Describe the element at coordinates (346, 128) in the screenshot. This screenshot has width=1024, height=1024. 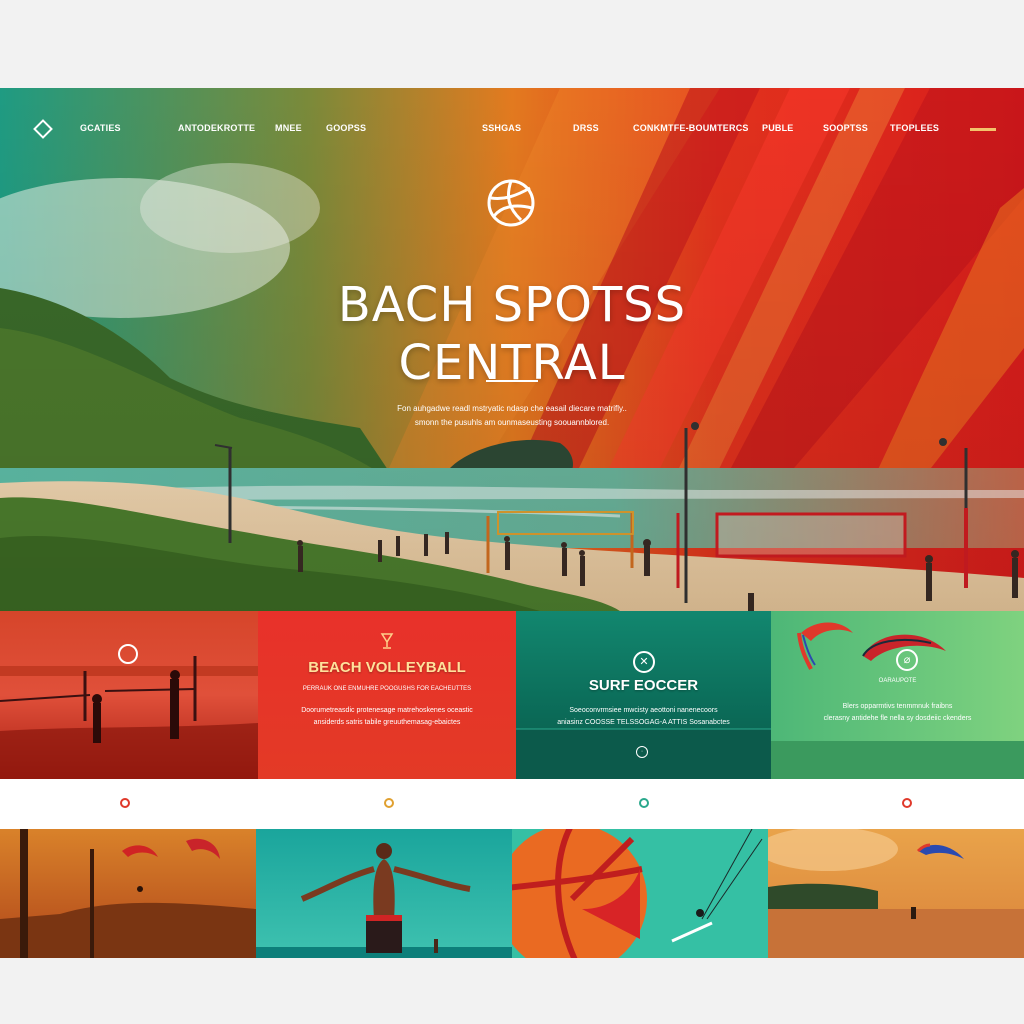
I see `nav-item-4: GOOPSS` at that location.